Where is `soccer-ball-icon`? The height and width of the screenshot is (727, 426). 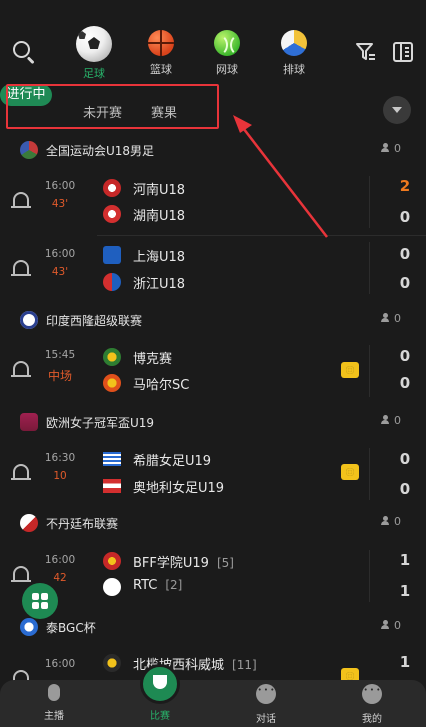
soccer-ball-icon is located at coordinates (94, 44).